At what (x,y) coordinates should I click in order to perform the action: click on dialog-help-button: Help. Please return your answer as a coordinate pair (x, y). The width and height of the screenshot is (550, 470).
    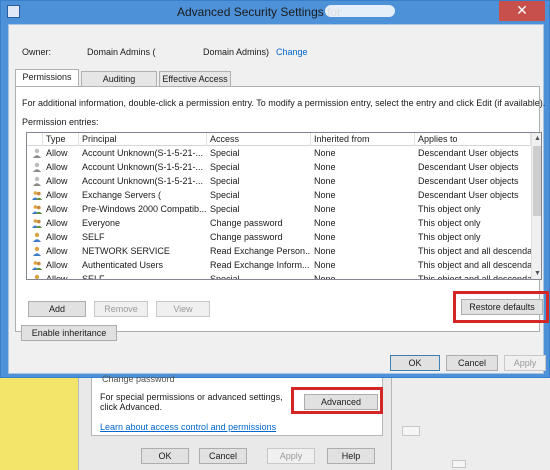
    Looking at the image, I should click on (351, 456).